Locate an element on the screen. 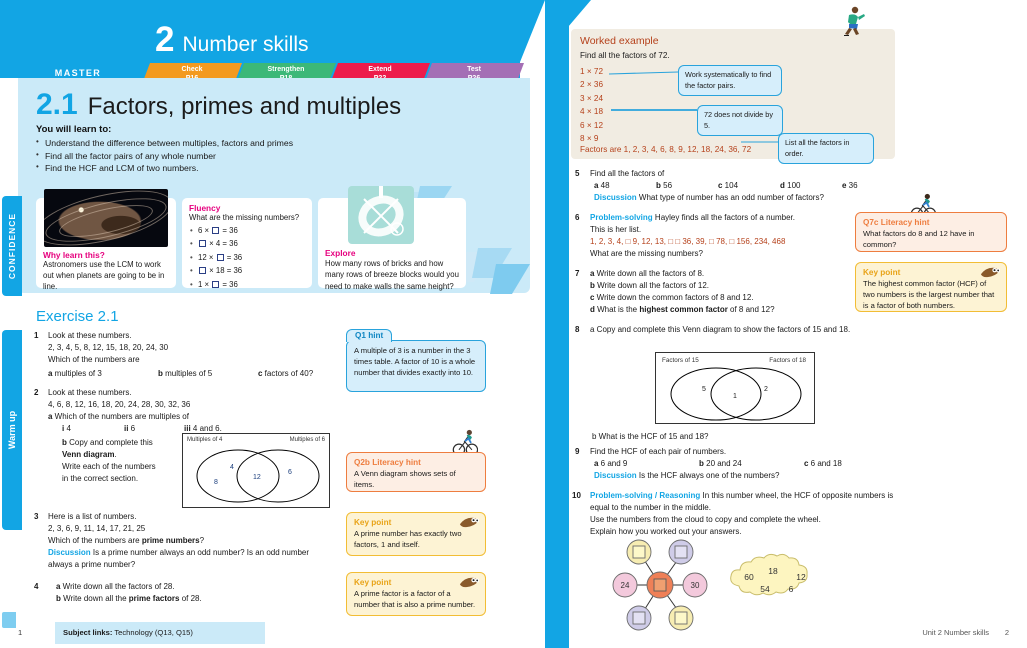 This screenshot has width=1027, height=648. sidebar-tab-warm-up: Warm up is located at coordinates (12, 430).